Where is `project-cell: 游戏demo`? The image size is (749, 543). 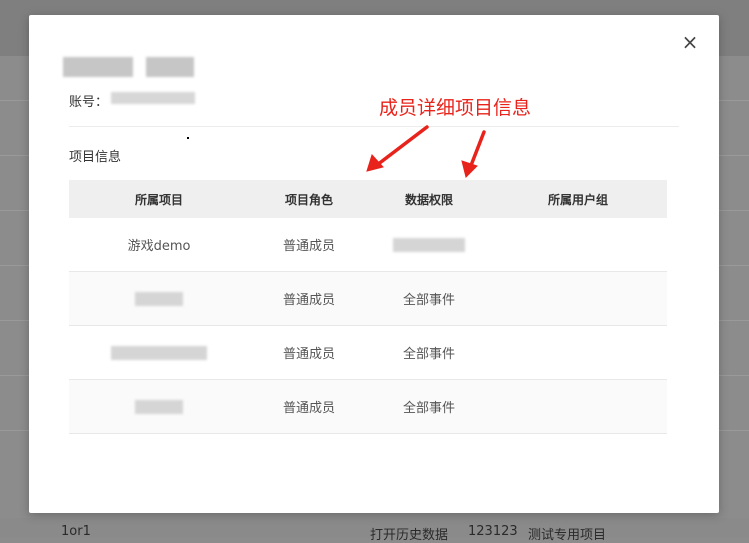 project-cell: 游戏demo is located at coordinates (159, 245).